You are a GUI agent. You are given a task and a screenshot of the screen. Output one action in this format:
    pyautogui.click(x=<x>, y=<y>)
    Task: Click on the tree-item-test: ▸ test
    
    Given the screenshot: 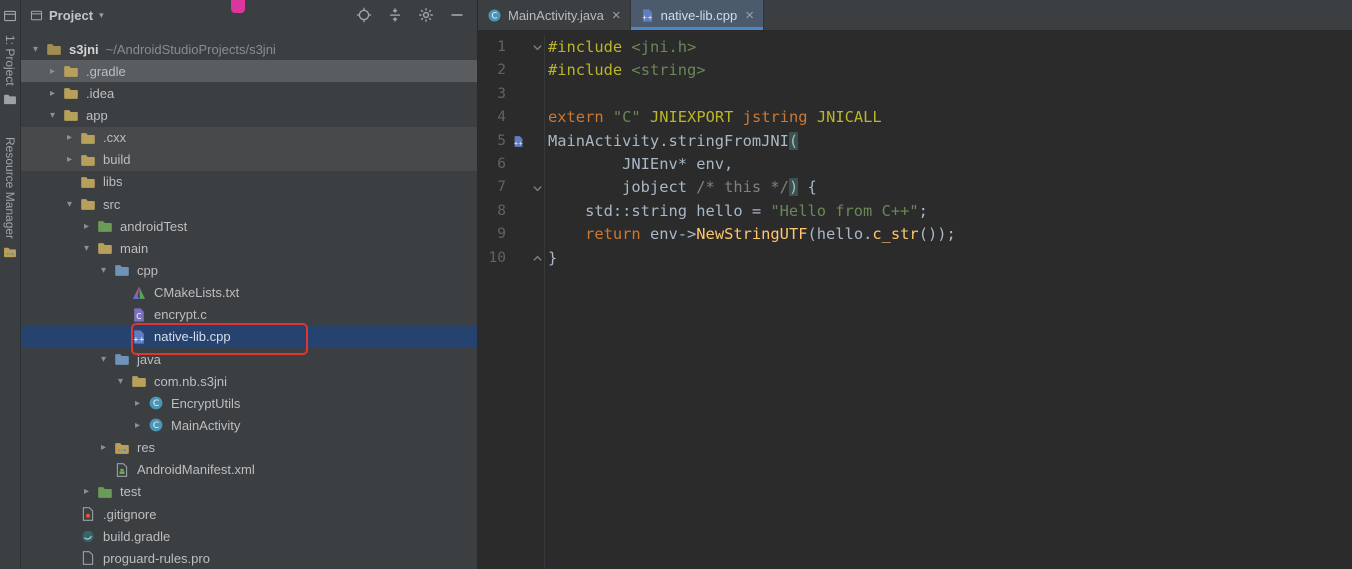 What is the action you would take?
    pyautogui.click(x=249, y=492)
    